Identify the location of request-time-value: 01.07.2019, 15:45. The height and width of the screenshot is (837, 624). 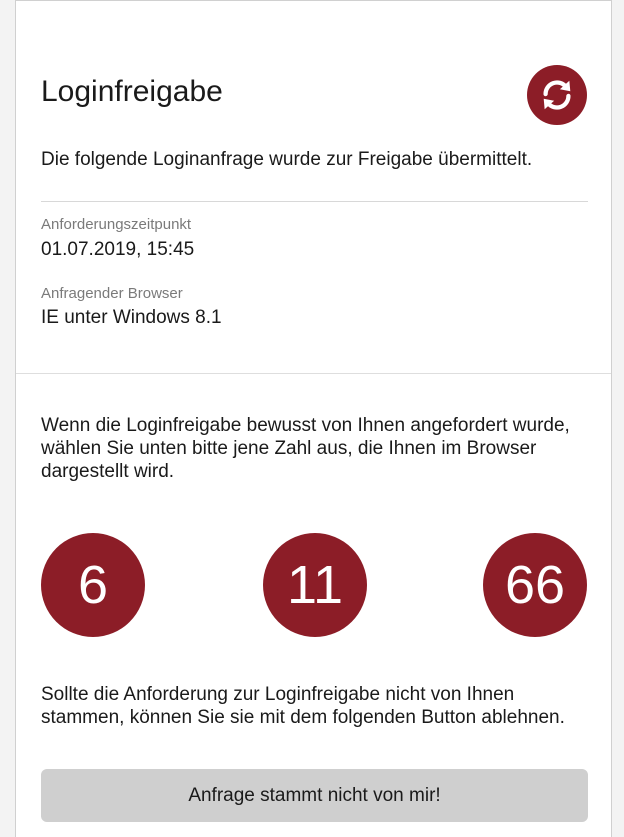
(118, 249).